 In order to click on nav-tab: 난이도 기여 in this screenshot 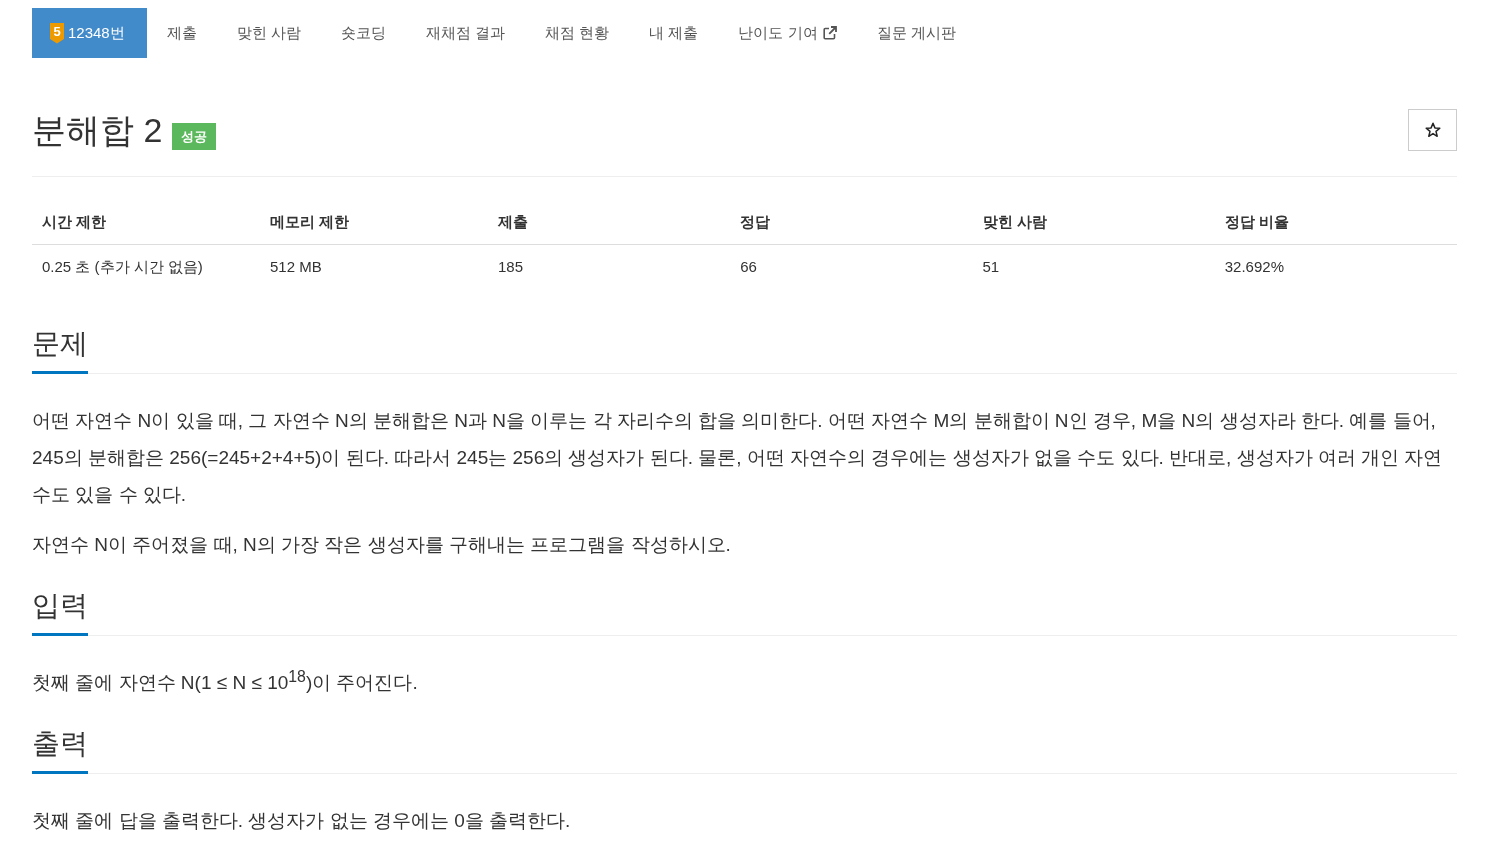, I will do `click(787, 33)`.